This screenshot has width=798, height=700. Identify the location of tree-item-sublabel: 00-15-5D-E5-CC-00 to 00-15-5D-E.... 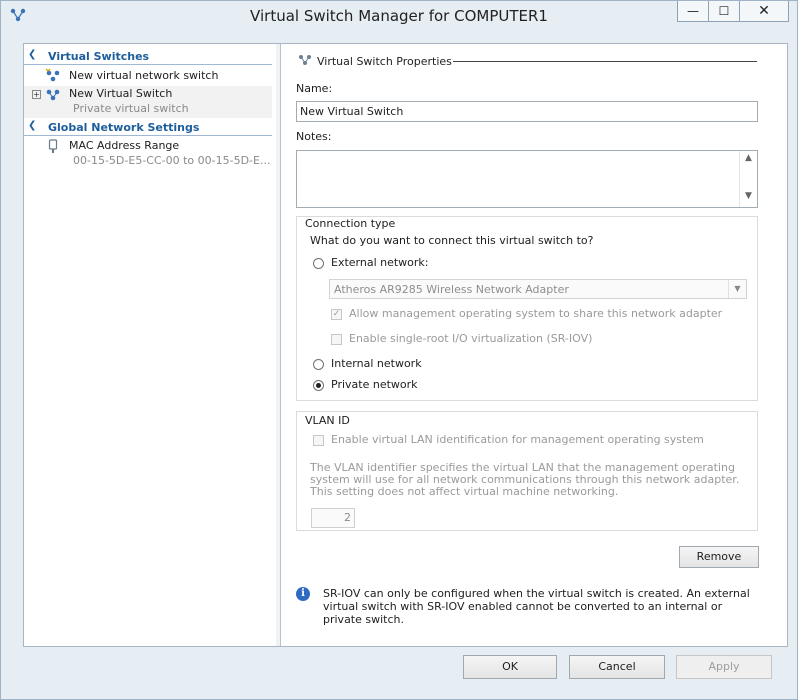
(172, 160).